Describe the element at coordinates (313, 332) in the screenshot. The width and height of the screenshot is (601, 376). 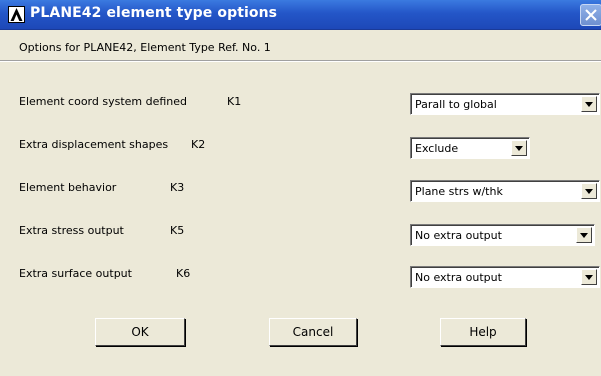
I see `cancel-button: Cancel` at that location.